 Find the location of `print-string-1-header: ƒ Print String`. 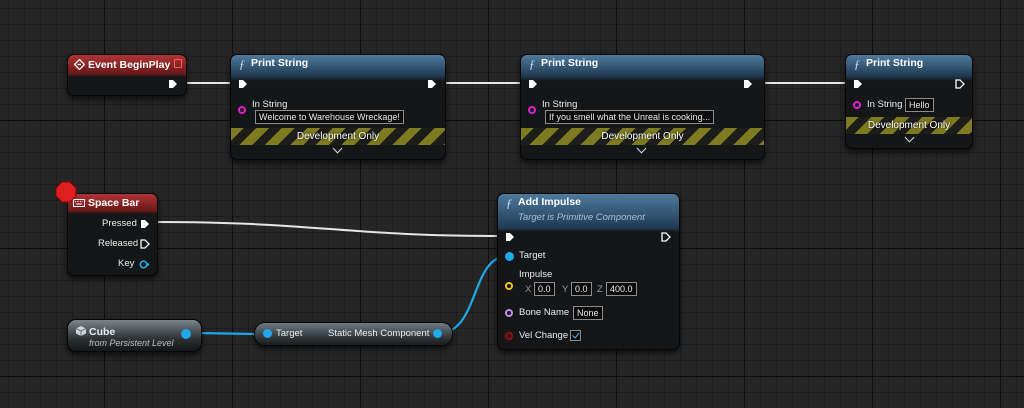

print-string-1-header: ƒ Print String is located at coordinates (338, 68).